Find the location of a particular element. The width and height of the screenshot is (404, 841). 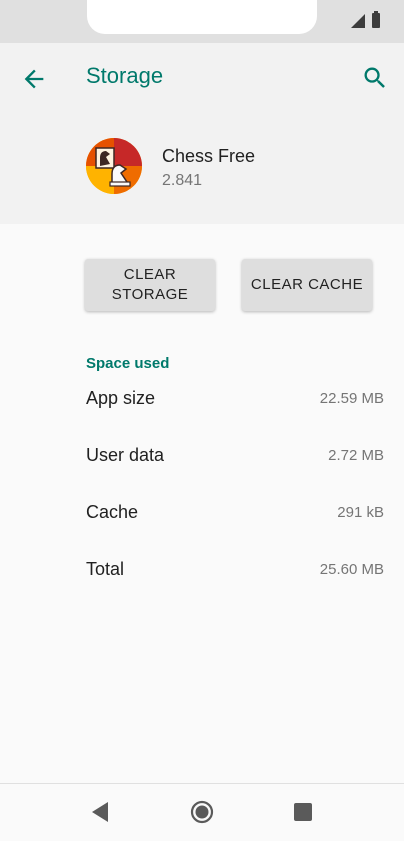

row-value: 25.60 MB is located at coordinates (351, 569).